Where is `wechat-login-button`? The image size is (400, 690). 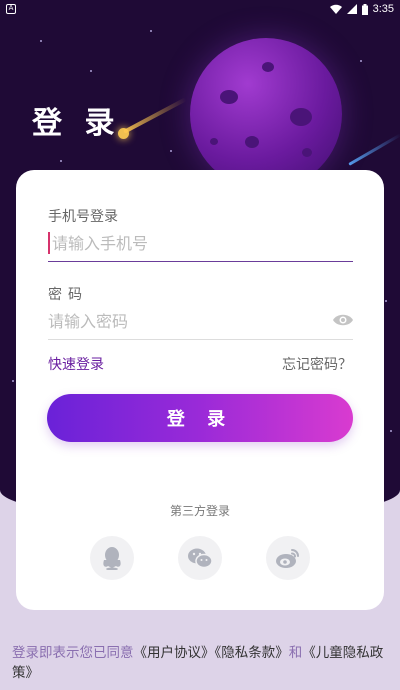
wechat-login-button is located at coordinates (200, 558).